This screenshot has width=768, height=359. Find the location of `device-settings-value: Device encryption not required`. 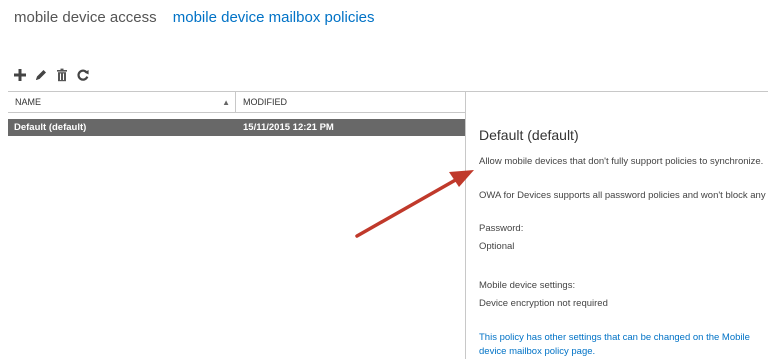

device-settings-value: Device encryption not required is located at coordinates (543, 303).